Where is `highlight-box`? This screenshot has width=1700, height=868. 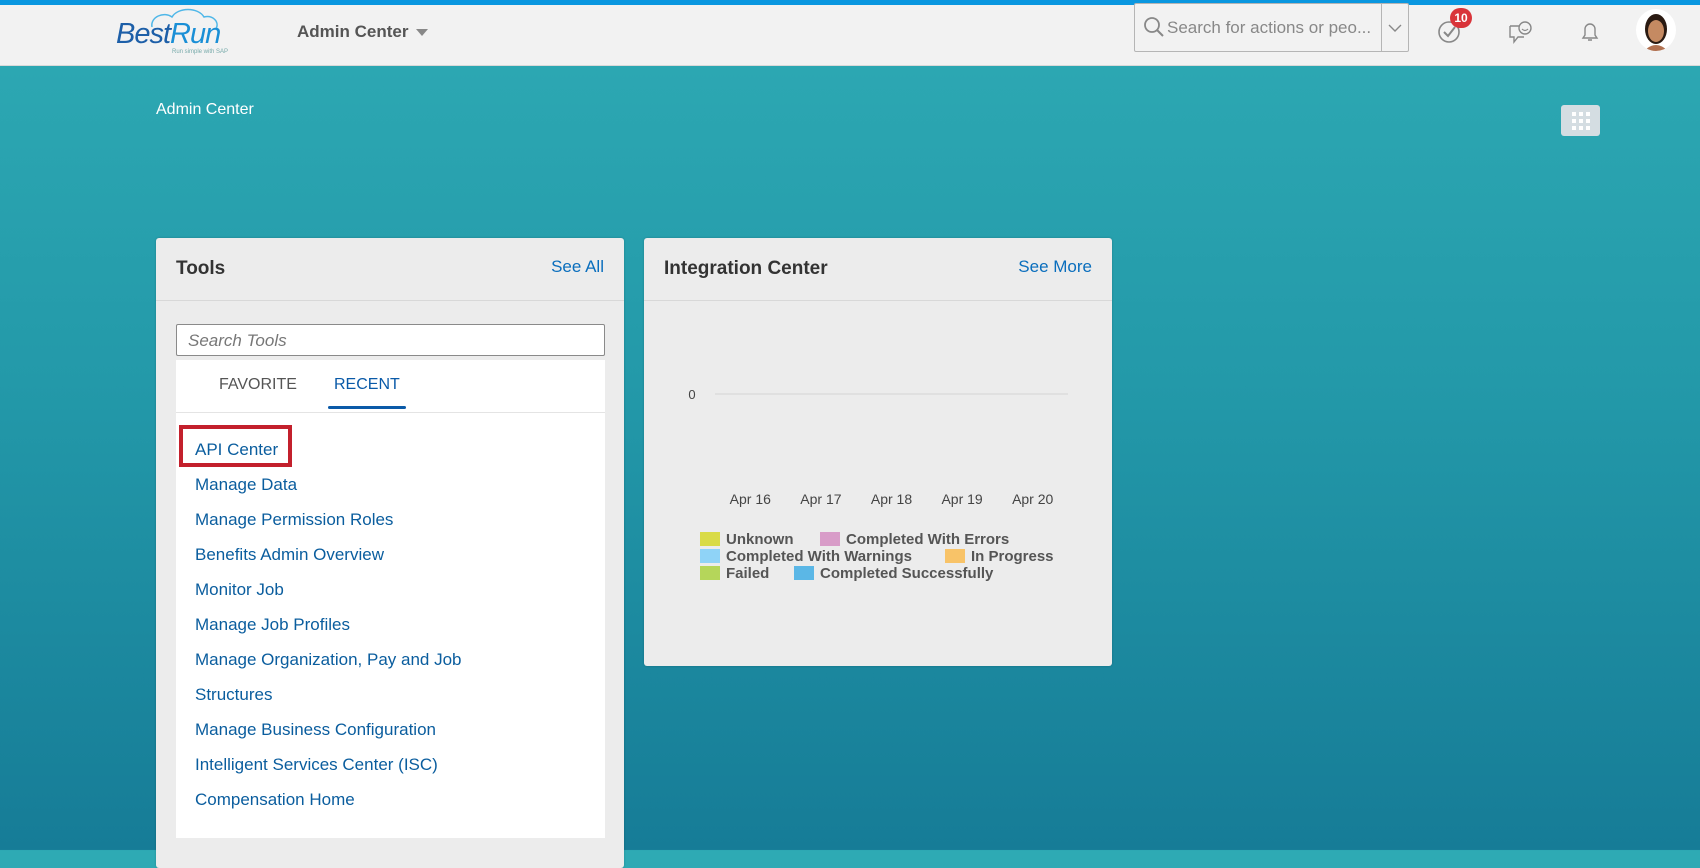
highlight-box is located at coordinates (235, 446).